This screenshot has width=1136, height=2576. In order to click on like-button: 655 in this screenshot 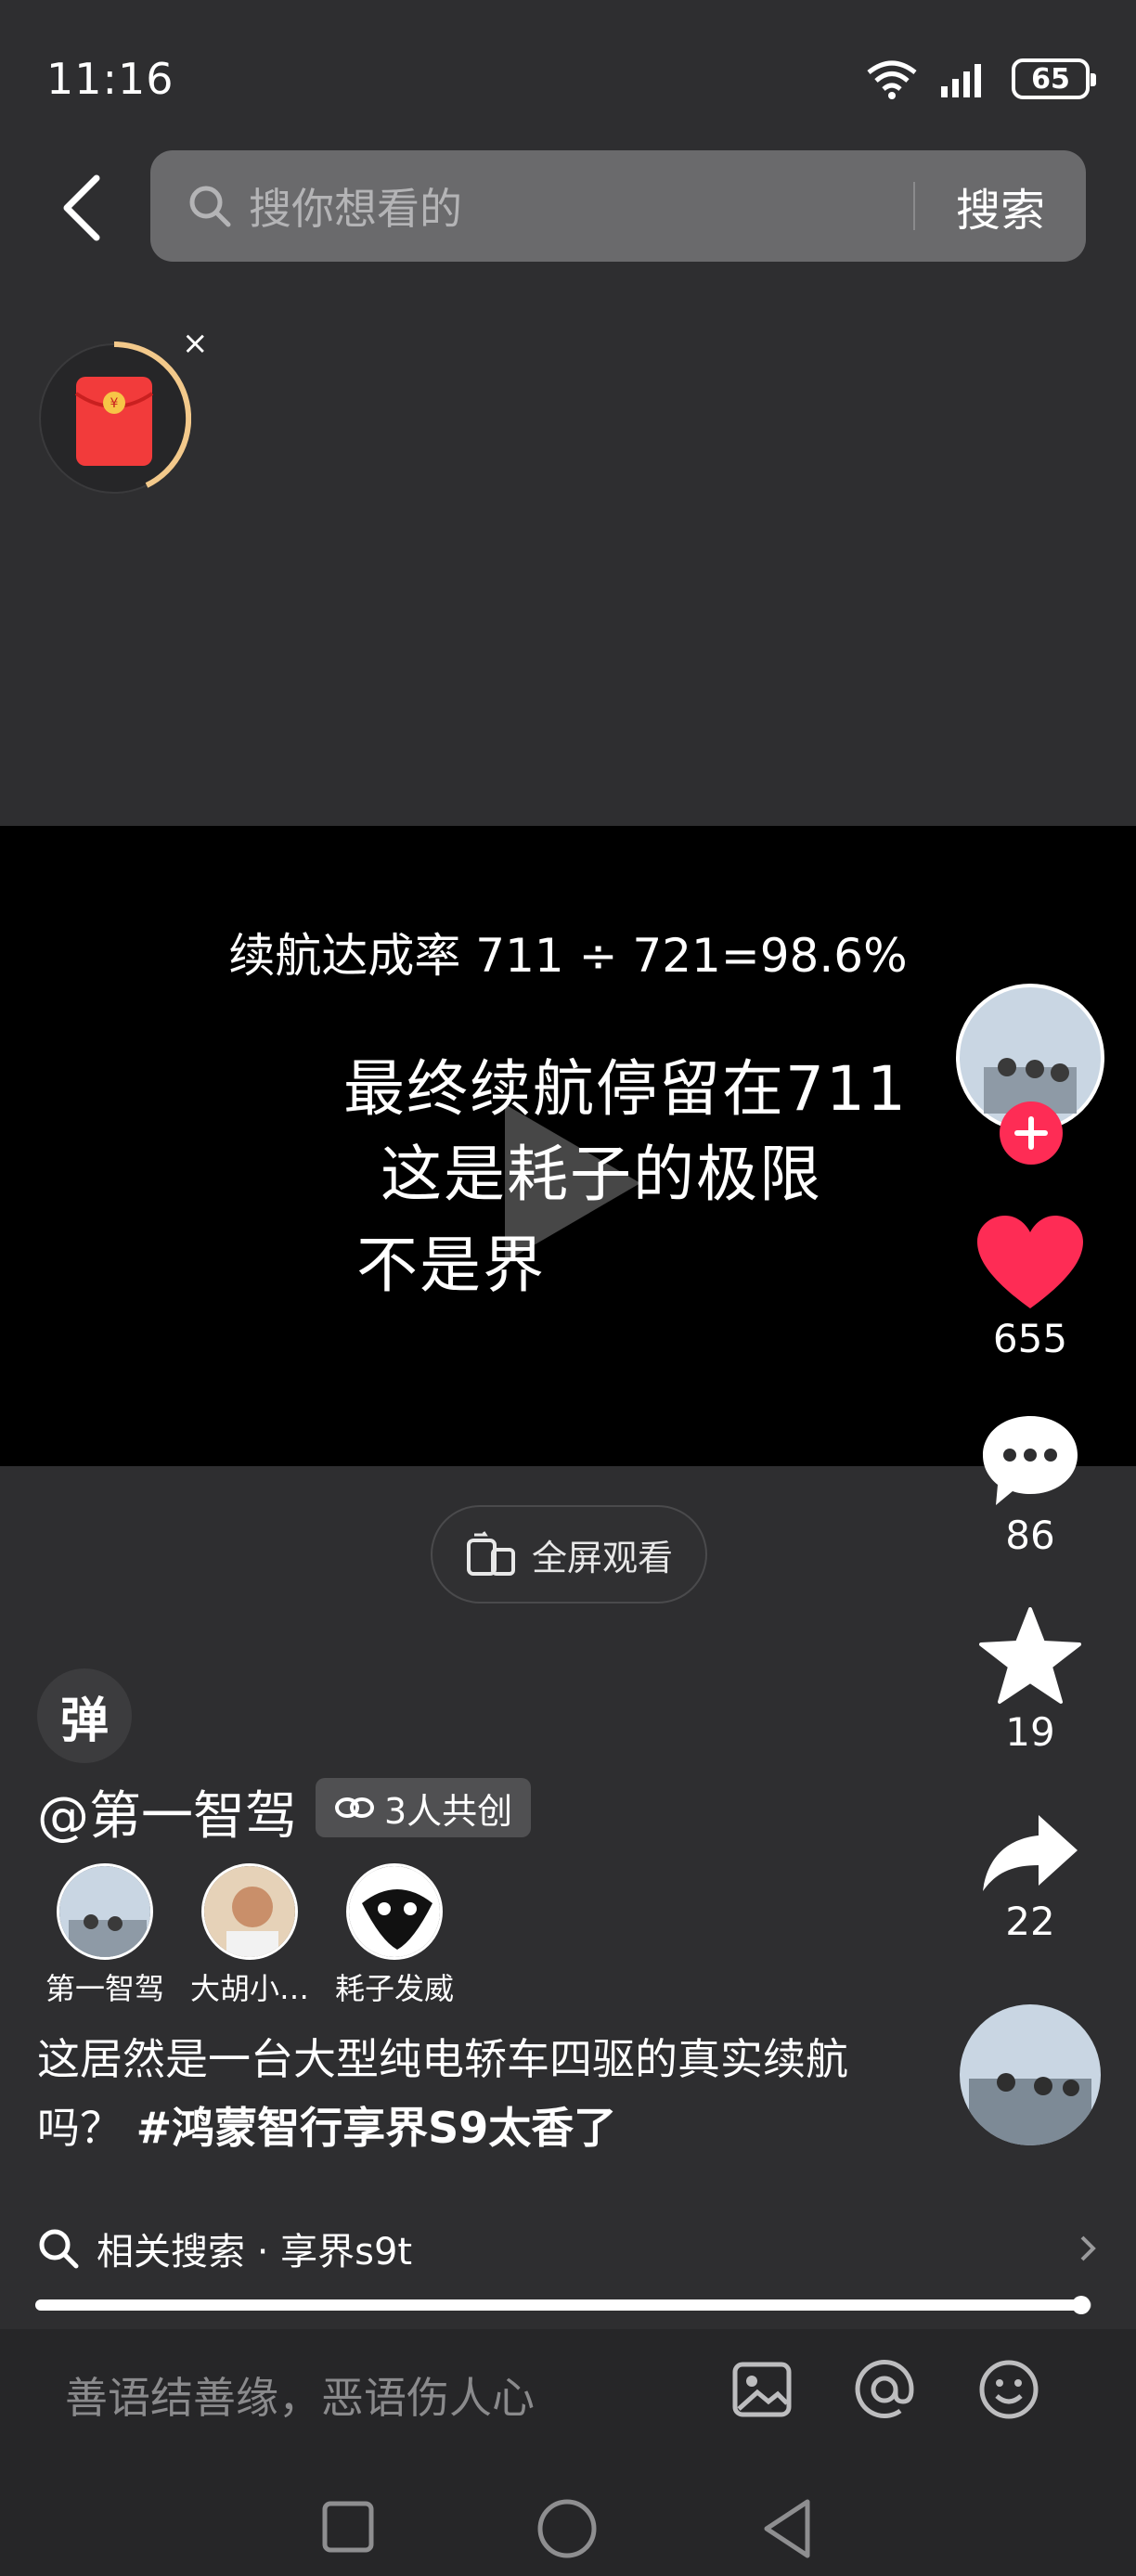, I will do `click(1030, 1288)`.